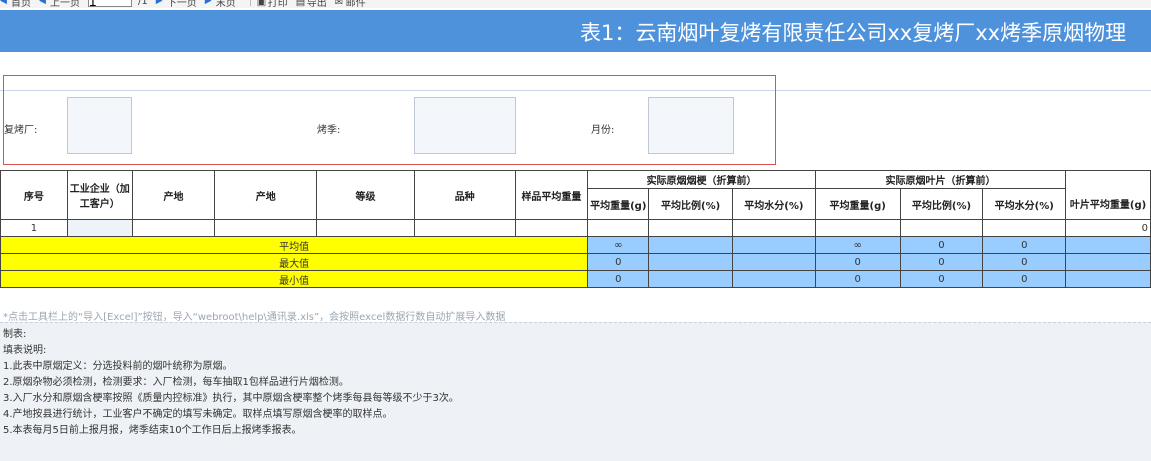  Describe the element at coordinates (311, 4) in the screenshot. I see `export-button: ▤ 导出` at that location.